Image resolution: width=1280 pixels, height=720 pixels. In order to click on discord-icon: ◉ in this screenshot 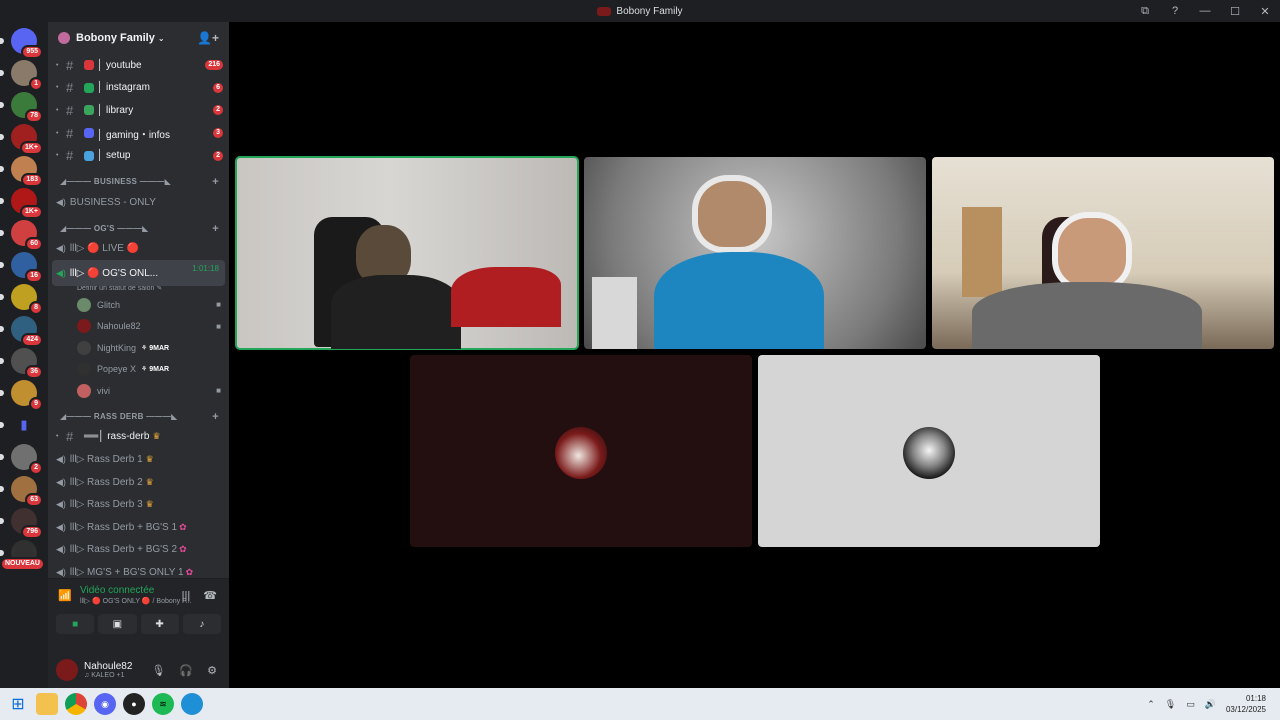, I will do `click(105, 704)`.